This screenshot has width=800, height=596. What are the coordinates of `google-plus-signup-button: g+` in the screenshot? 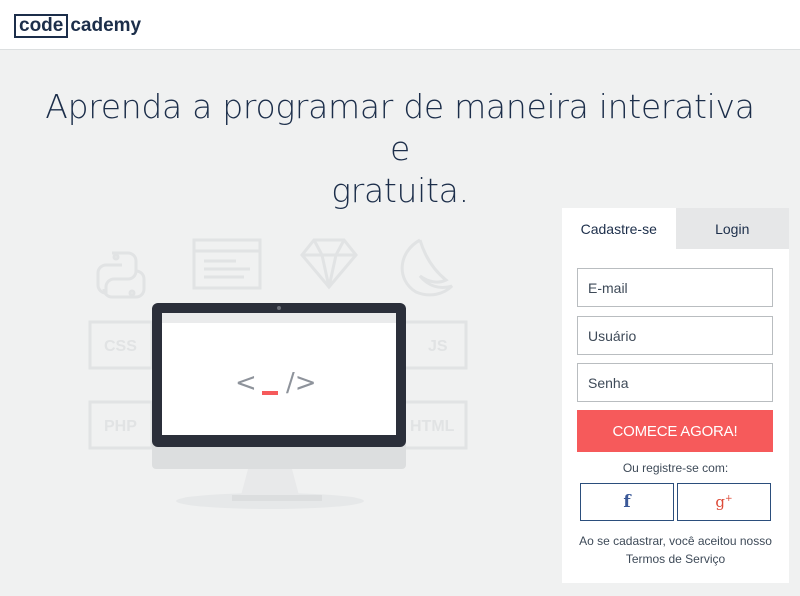 It's located at (724, 502).